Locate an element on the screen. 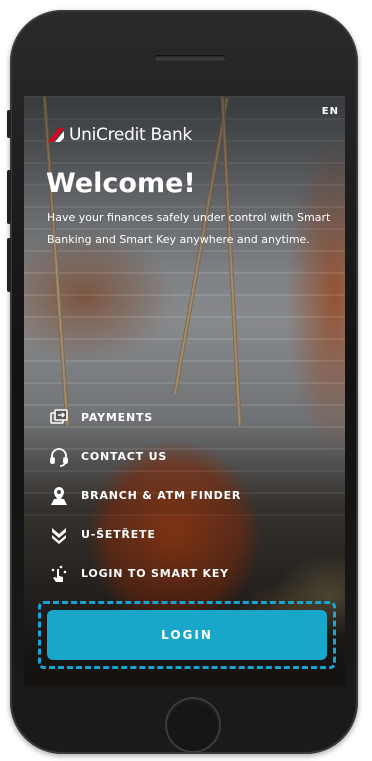 Image resolution: width=372 pixels, height=761 pixels. menu-item-payments: PAYMENTS is located at coordinates (176, 417).